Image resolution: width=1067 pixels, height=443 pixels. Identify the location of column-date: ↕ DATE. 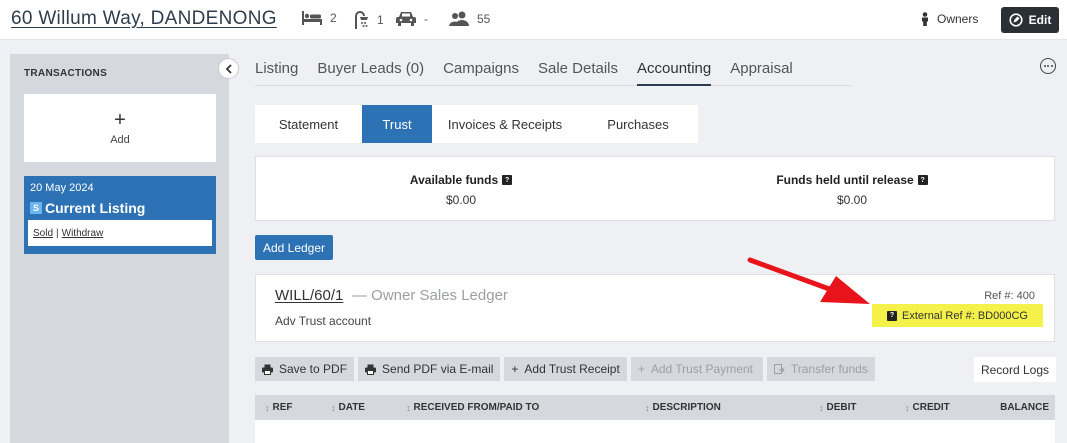
(348, 407).